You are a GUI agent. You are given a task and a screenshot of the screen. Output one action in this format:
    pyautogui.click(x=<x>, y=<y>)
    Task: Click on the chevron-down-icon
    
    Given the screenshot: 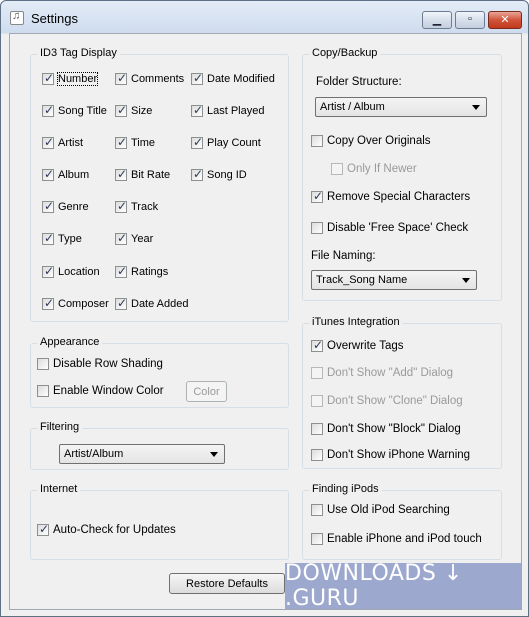 What is the action you would take?
    pyautogui.click(x=476, y=107)
    